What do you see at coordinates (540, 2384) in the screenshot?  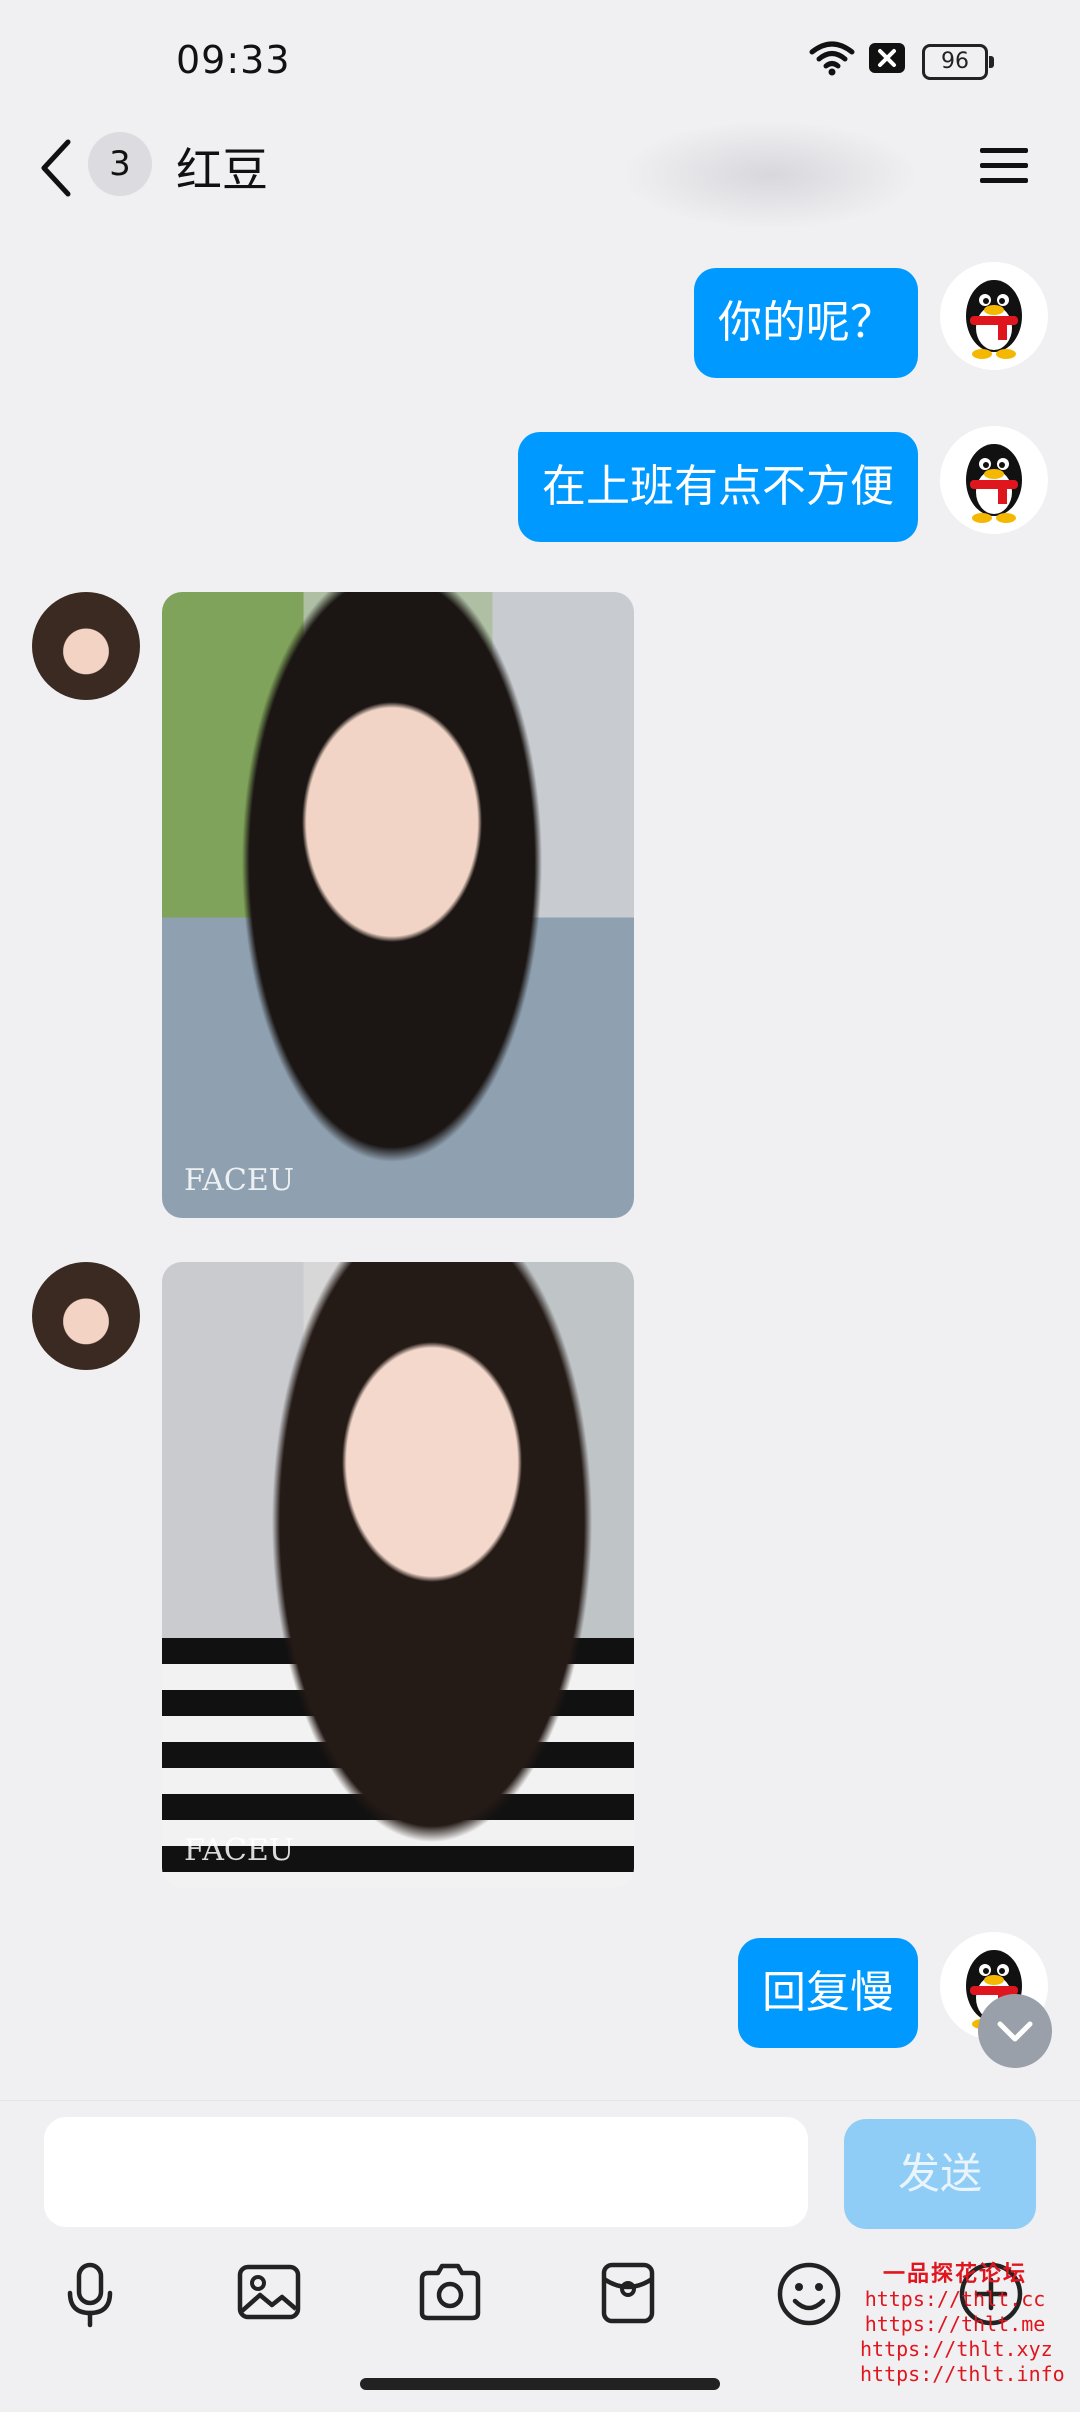 I see `home-indicator` at bounding box center [540, 2384].